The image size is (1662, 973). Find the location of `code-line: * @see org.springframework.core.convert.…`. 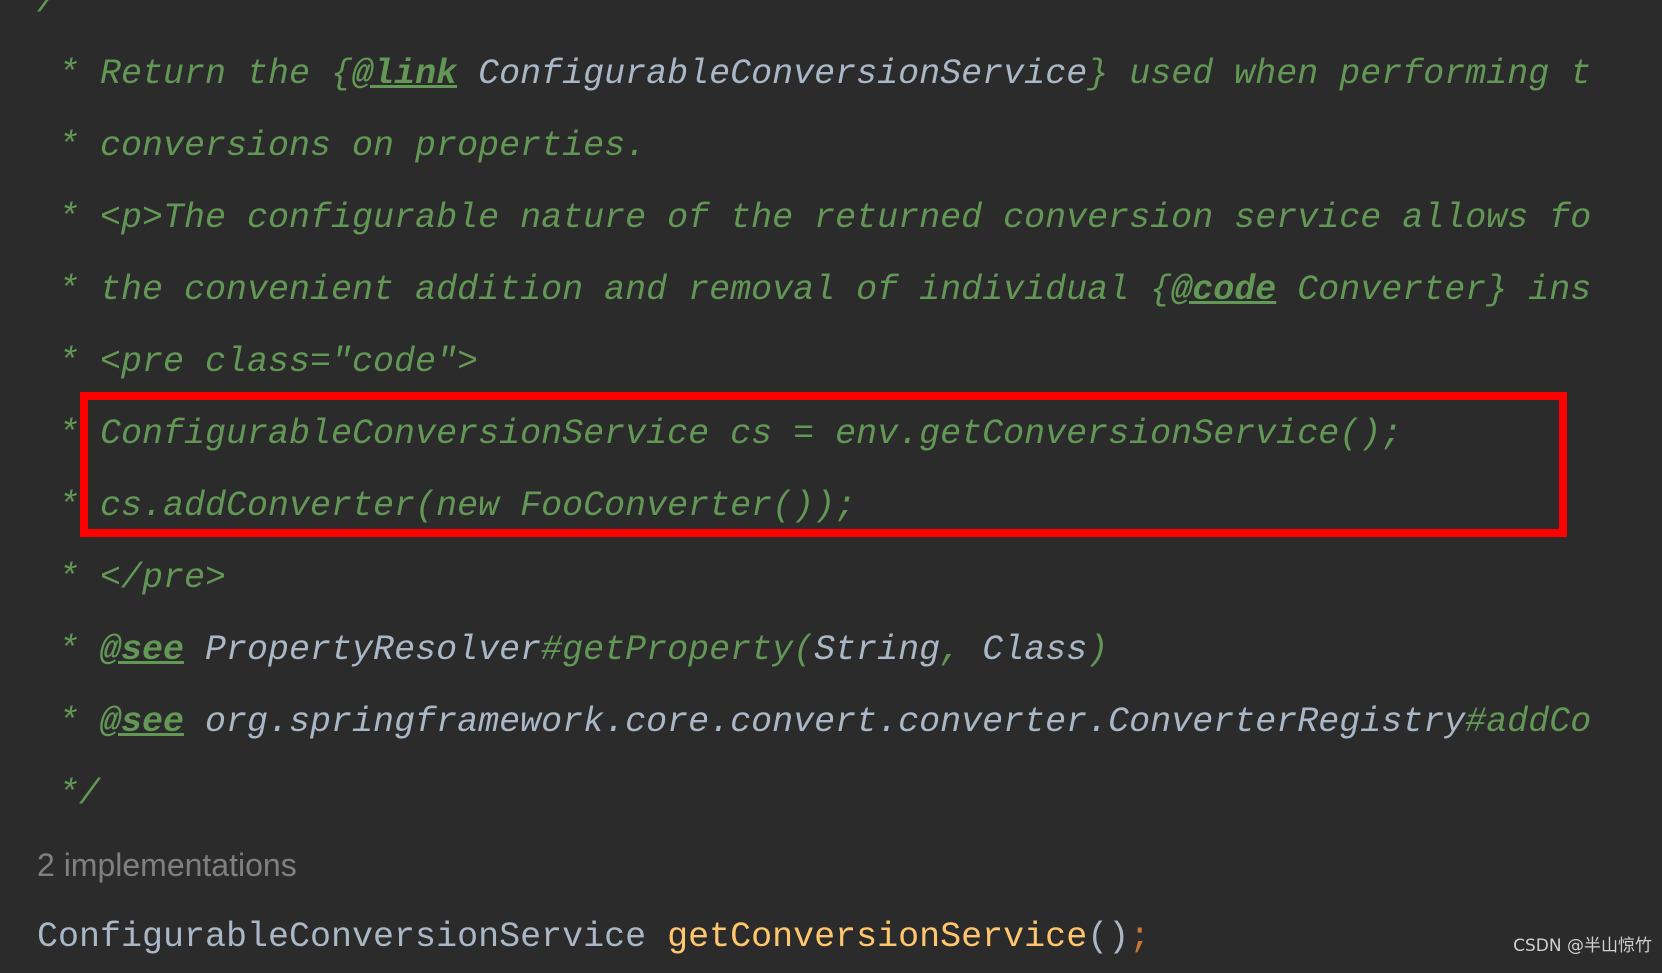

code-line: * @see org.springframework.core.convert.… is located at coordinates (849, 722).